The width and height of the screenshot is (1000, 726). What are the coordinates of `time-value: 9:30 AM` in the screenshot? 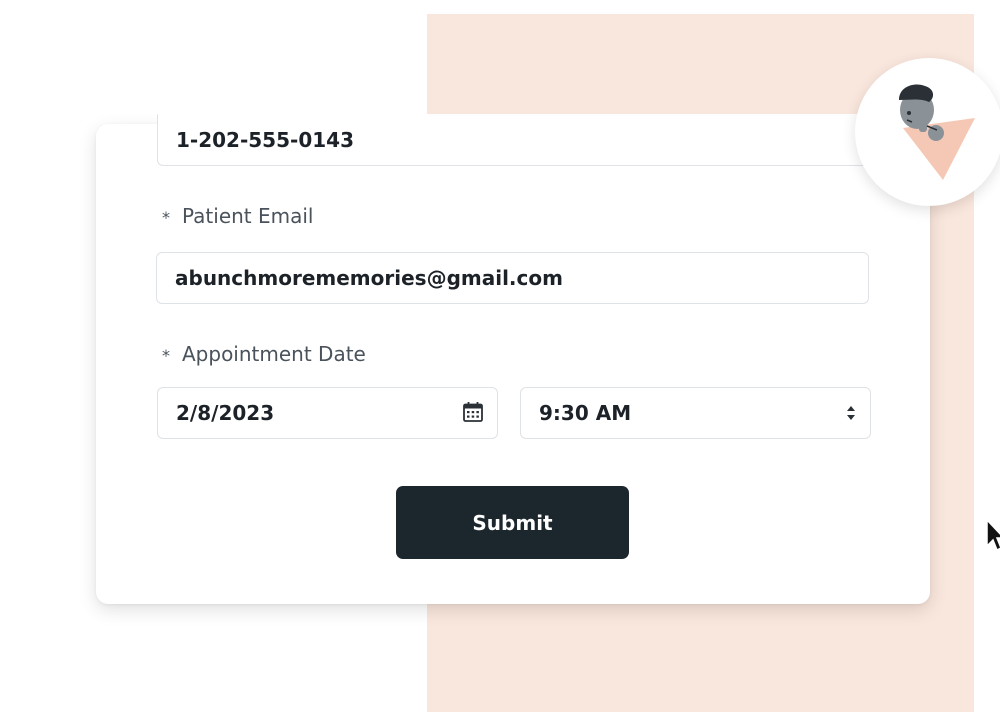 It's located at (585, 413).